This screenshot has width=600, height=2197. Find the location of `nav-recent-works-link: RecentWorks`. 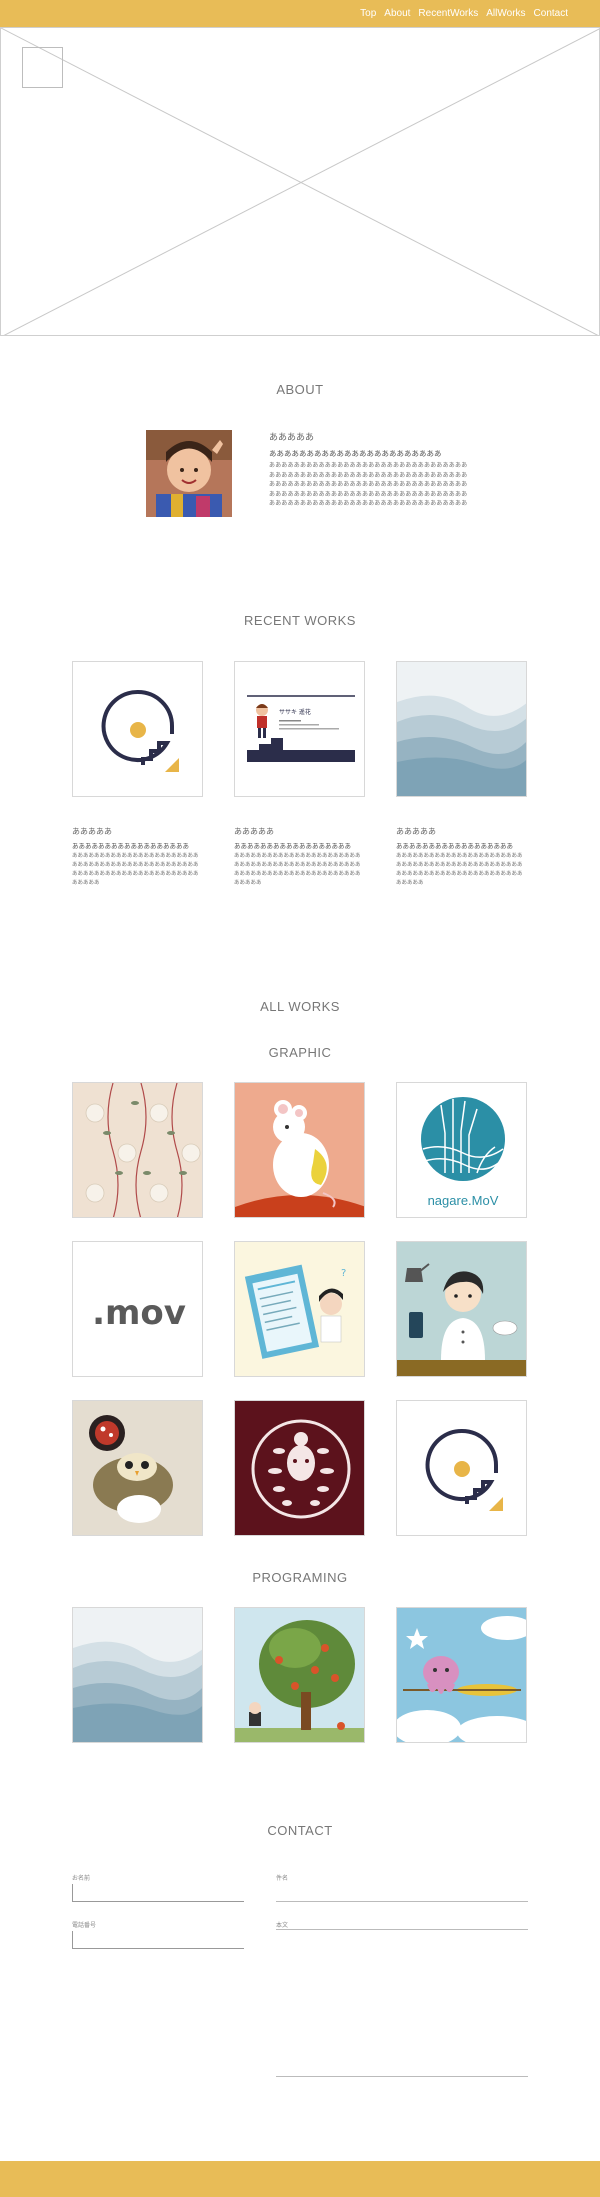

nav-recent-works-link: RecentWorks is located at coordinates (448, 13).